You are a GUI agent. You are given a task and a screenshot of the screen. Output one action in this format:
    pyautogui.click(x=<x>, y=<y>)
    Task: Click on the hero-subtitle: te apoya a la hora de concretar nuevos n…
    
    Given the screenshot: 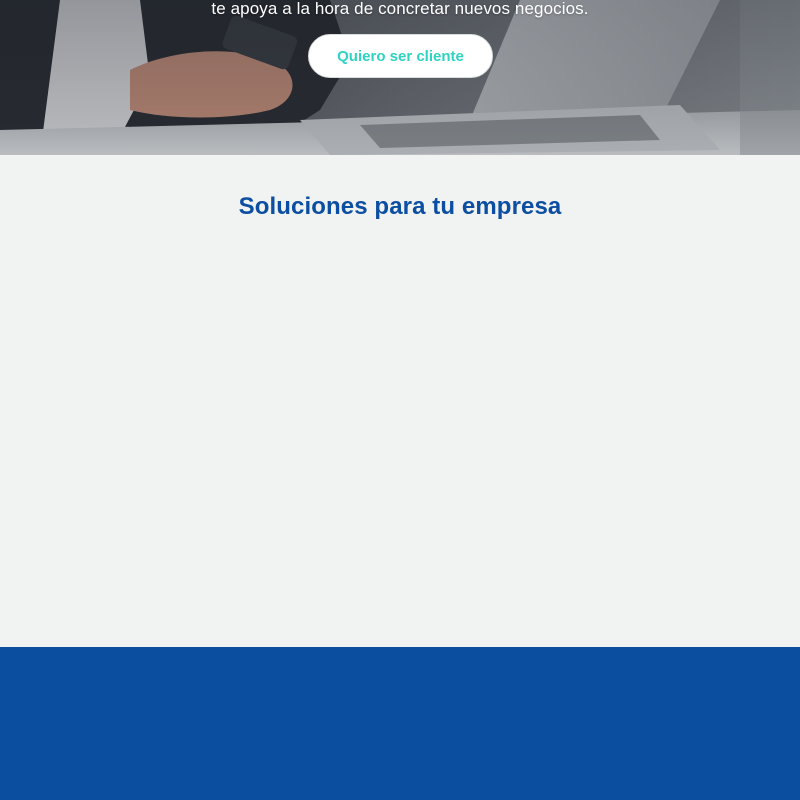 What is the action you would take?
    pyautogui.click(x=400, y=9)
    